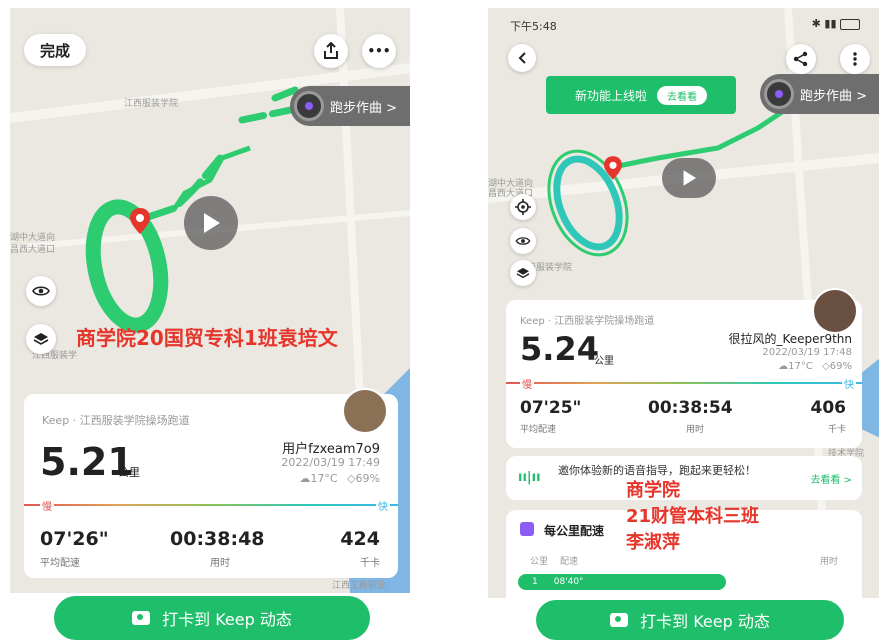 This screenshot has width=879, height=640. What do you see at coordinates (690, 408) in the screenshot?
I see `duration-value: 00:38:54` at bounding box center [690, 408].